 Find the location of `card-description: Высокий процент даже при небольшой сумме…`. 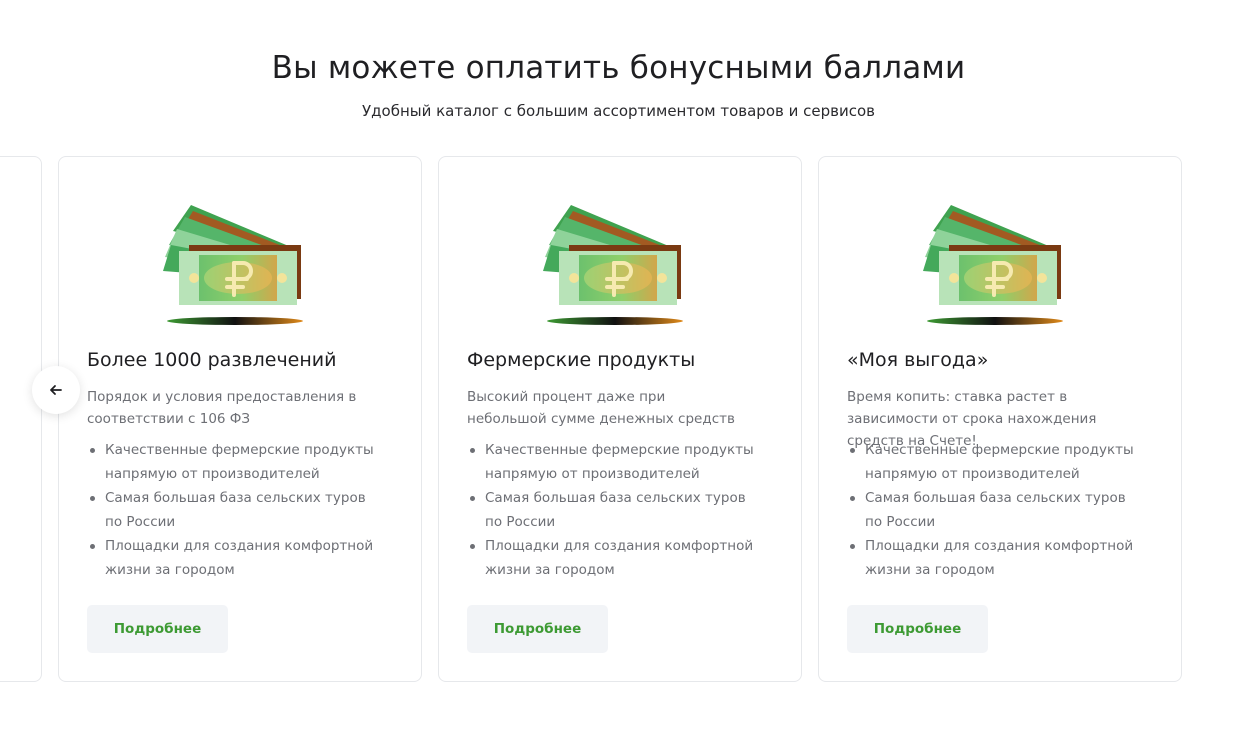

card-description: Высокий процент даже при небольшой сумме… is located at coordinates (601, 408).